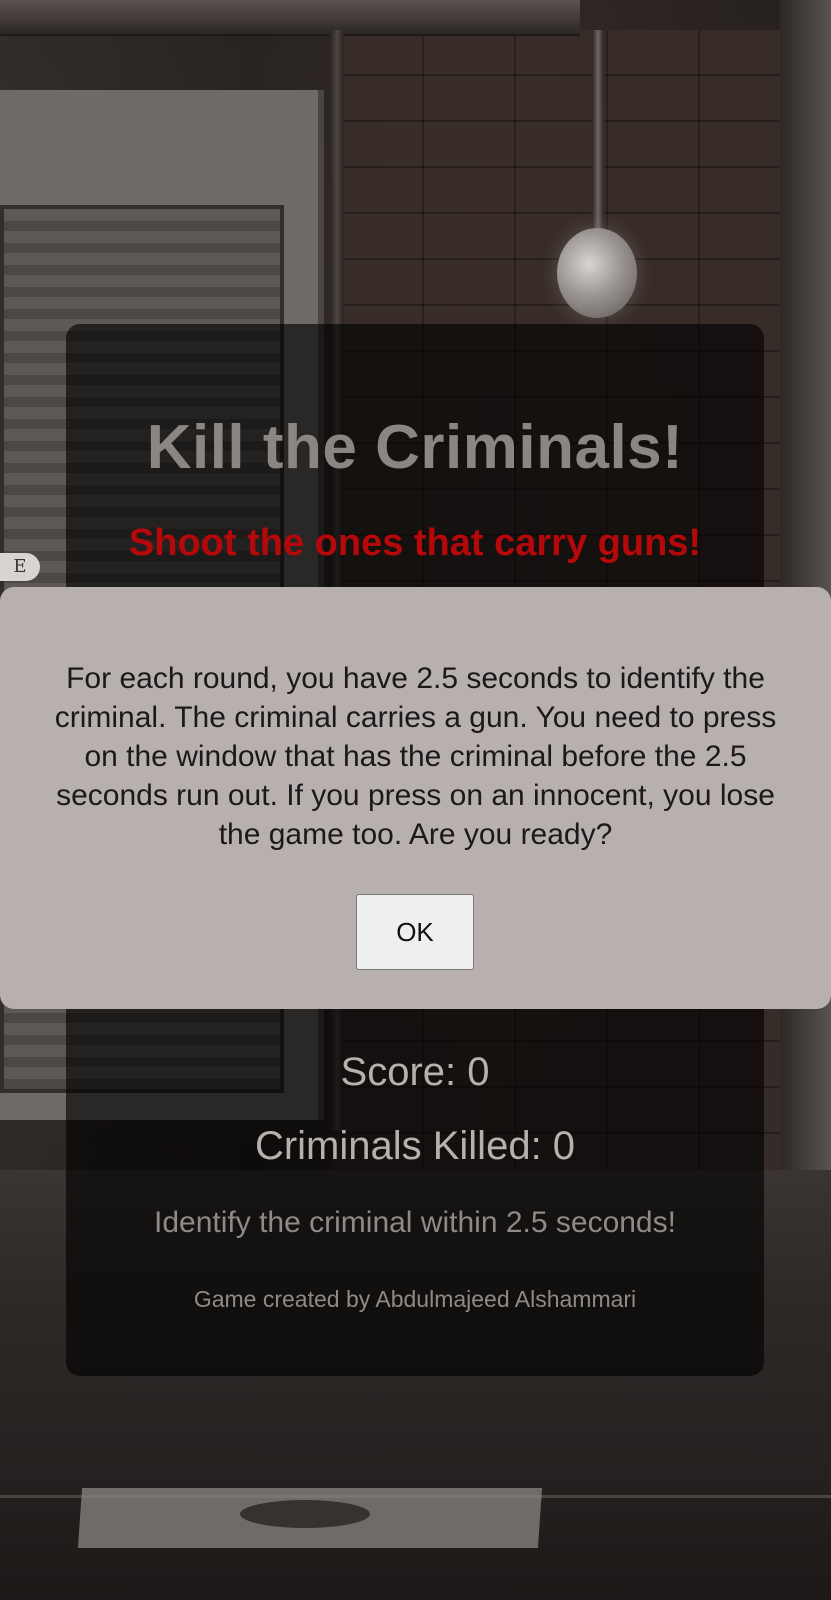 Image resolution: width=831 pixels, height=1600 pixels. Describe the element at coordinates (597, 273) in the screenshot. I see `light-bulb-icon` at that location.